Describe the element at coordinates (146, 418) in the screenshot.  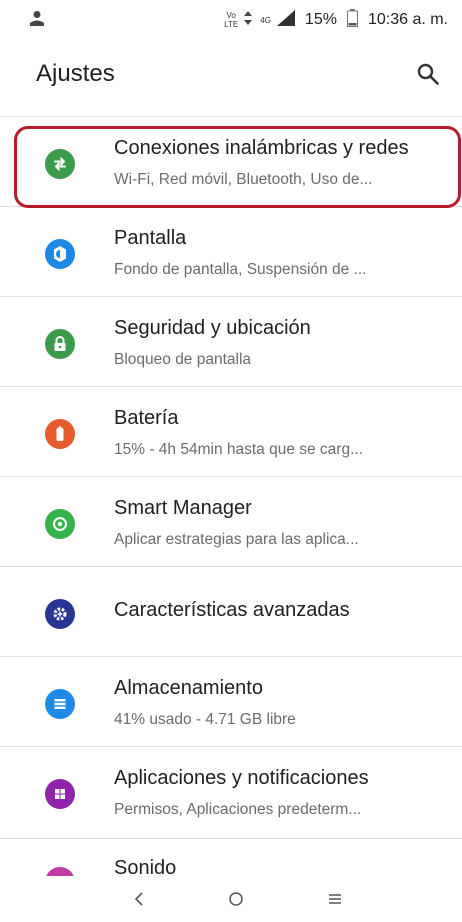
I see `settings-item-title: Batería` at that location.